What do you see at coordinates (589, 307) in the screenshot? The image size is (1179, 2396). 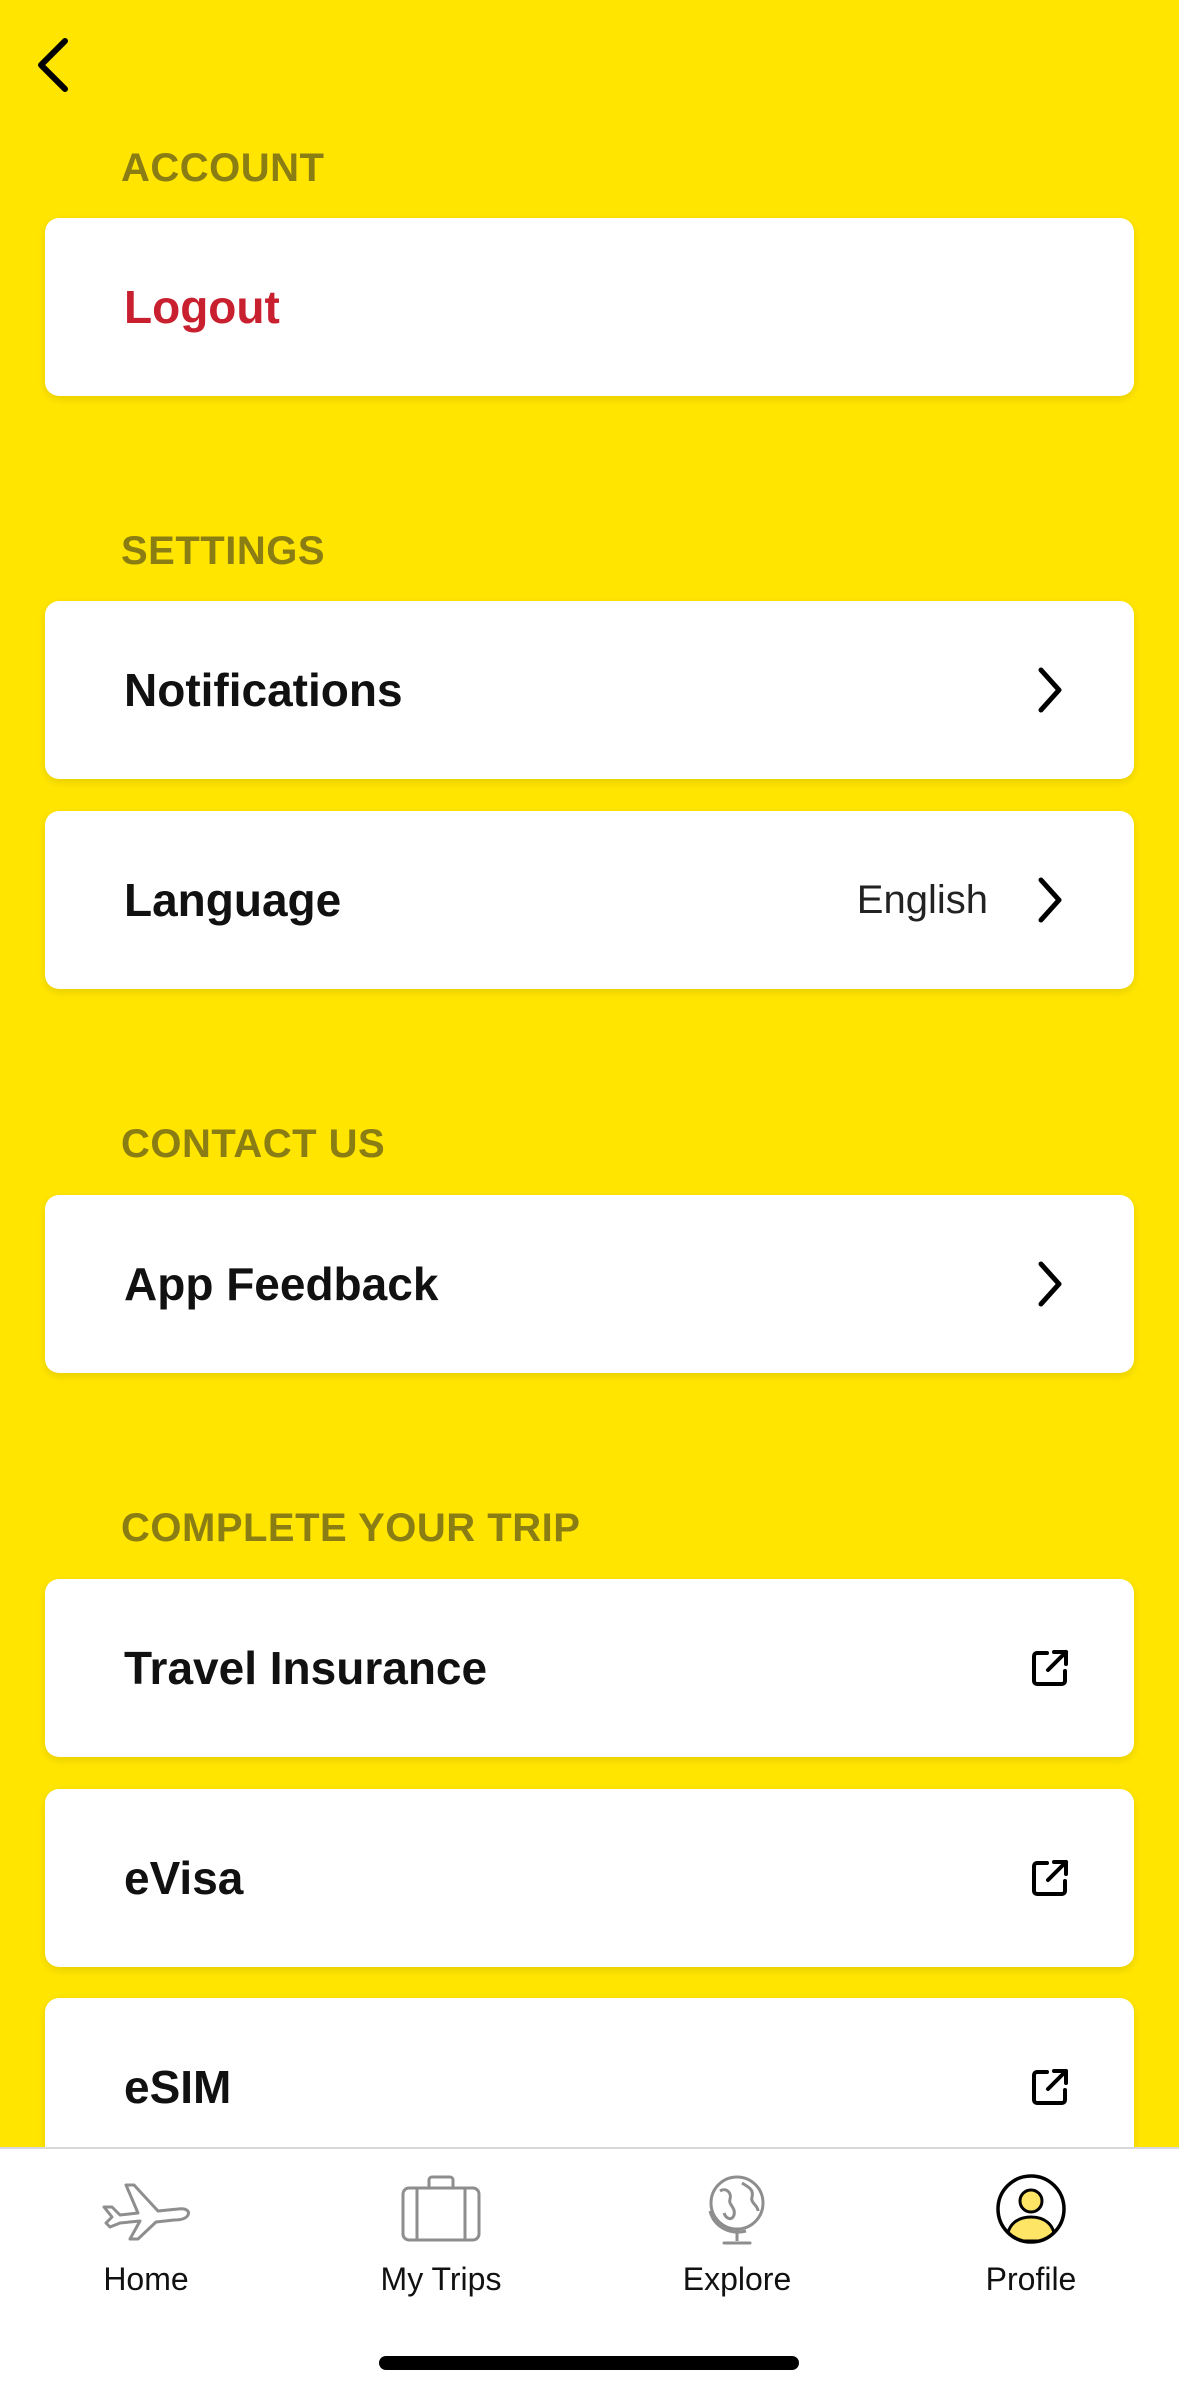 I see `logout-button: Logout` at bounding box center [589, 307].